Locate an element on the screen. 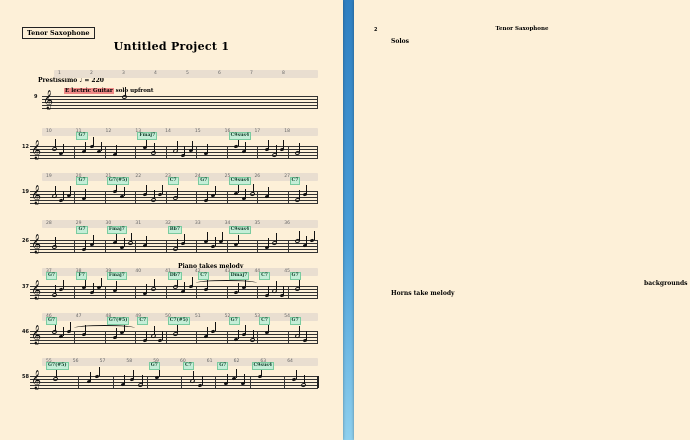 The width and height of the screenshot is (690, 440). horns-melody-label: Horns take melody is located at coordinates (423, 293).